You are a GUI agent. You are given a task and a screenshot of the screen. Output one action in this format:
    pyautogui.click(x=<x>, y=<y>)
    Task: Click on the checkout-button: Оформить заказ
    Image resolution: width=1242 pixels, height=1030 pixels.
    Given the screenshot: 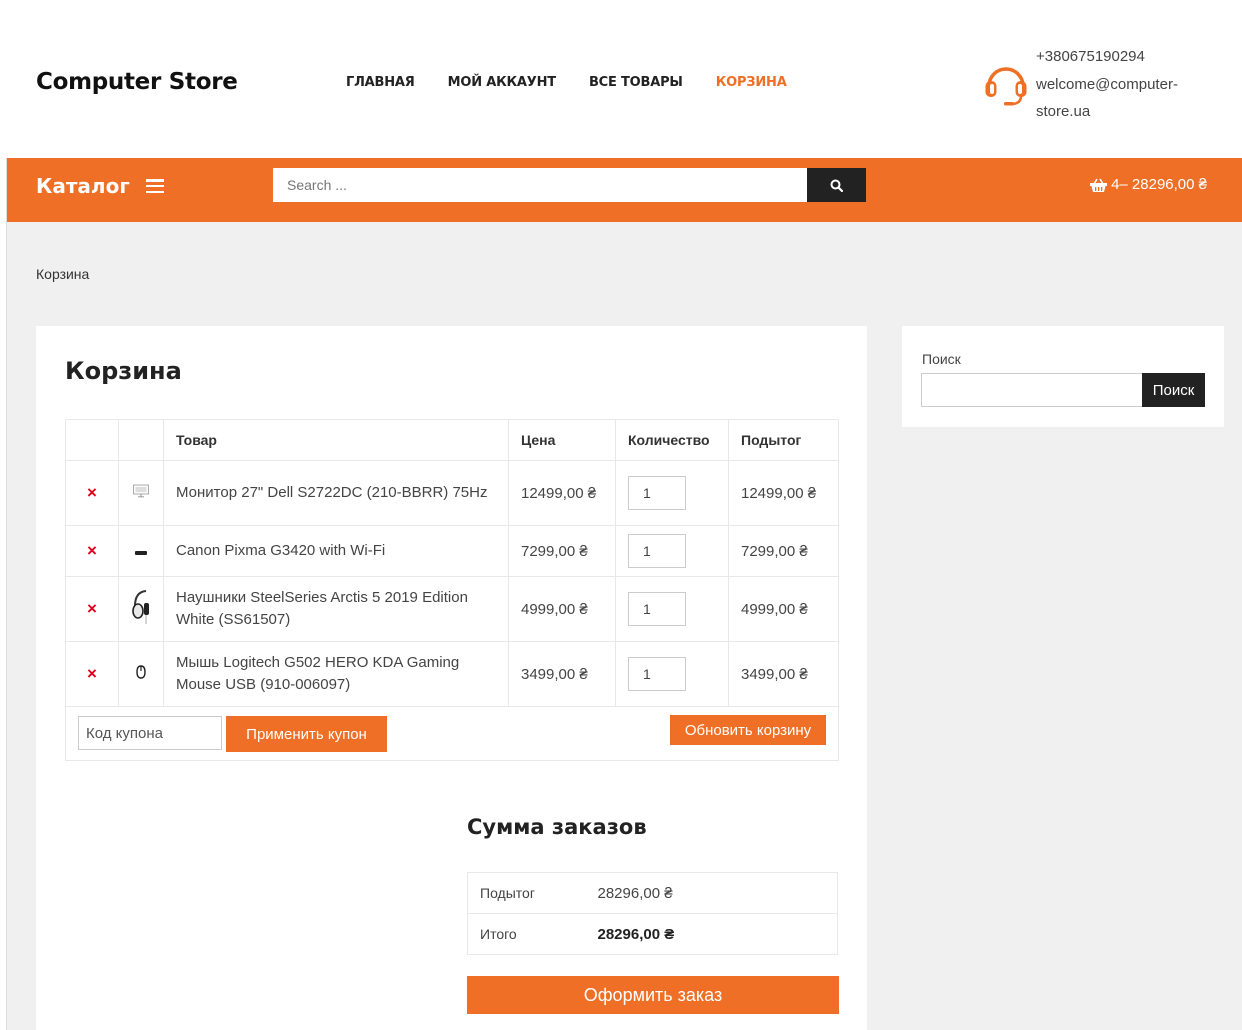 What is the action you would take?
    pyautogui.click(x=653, y=995)
    